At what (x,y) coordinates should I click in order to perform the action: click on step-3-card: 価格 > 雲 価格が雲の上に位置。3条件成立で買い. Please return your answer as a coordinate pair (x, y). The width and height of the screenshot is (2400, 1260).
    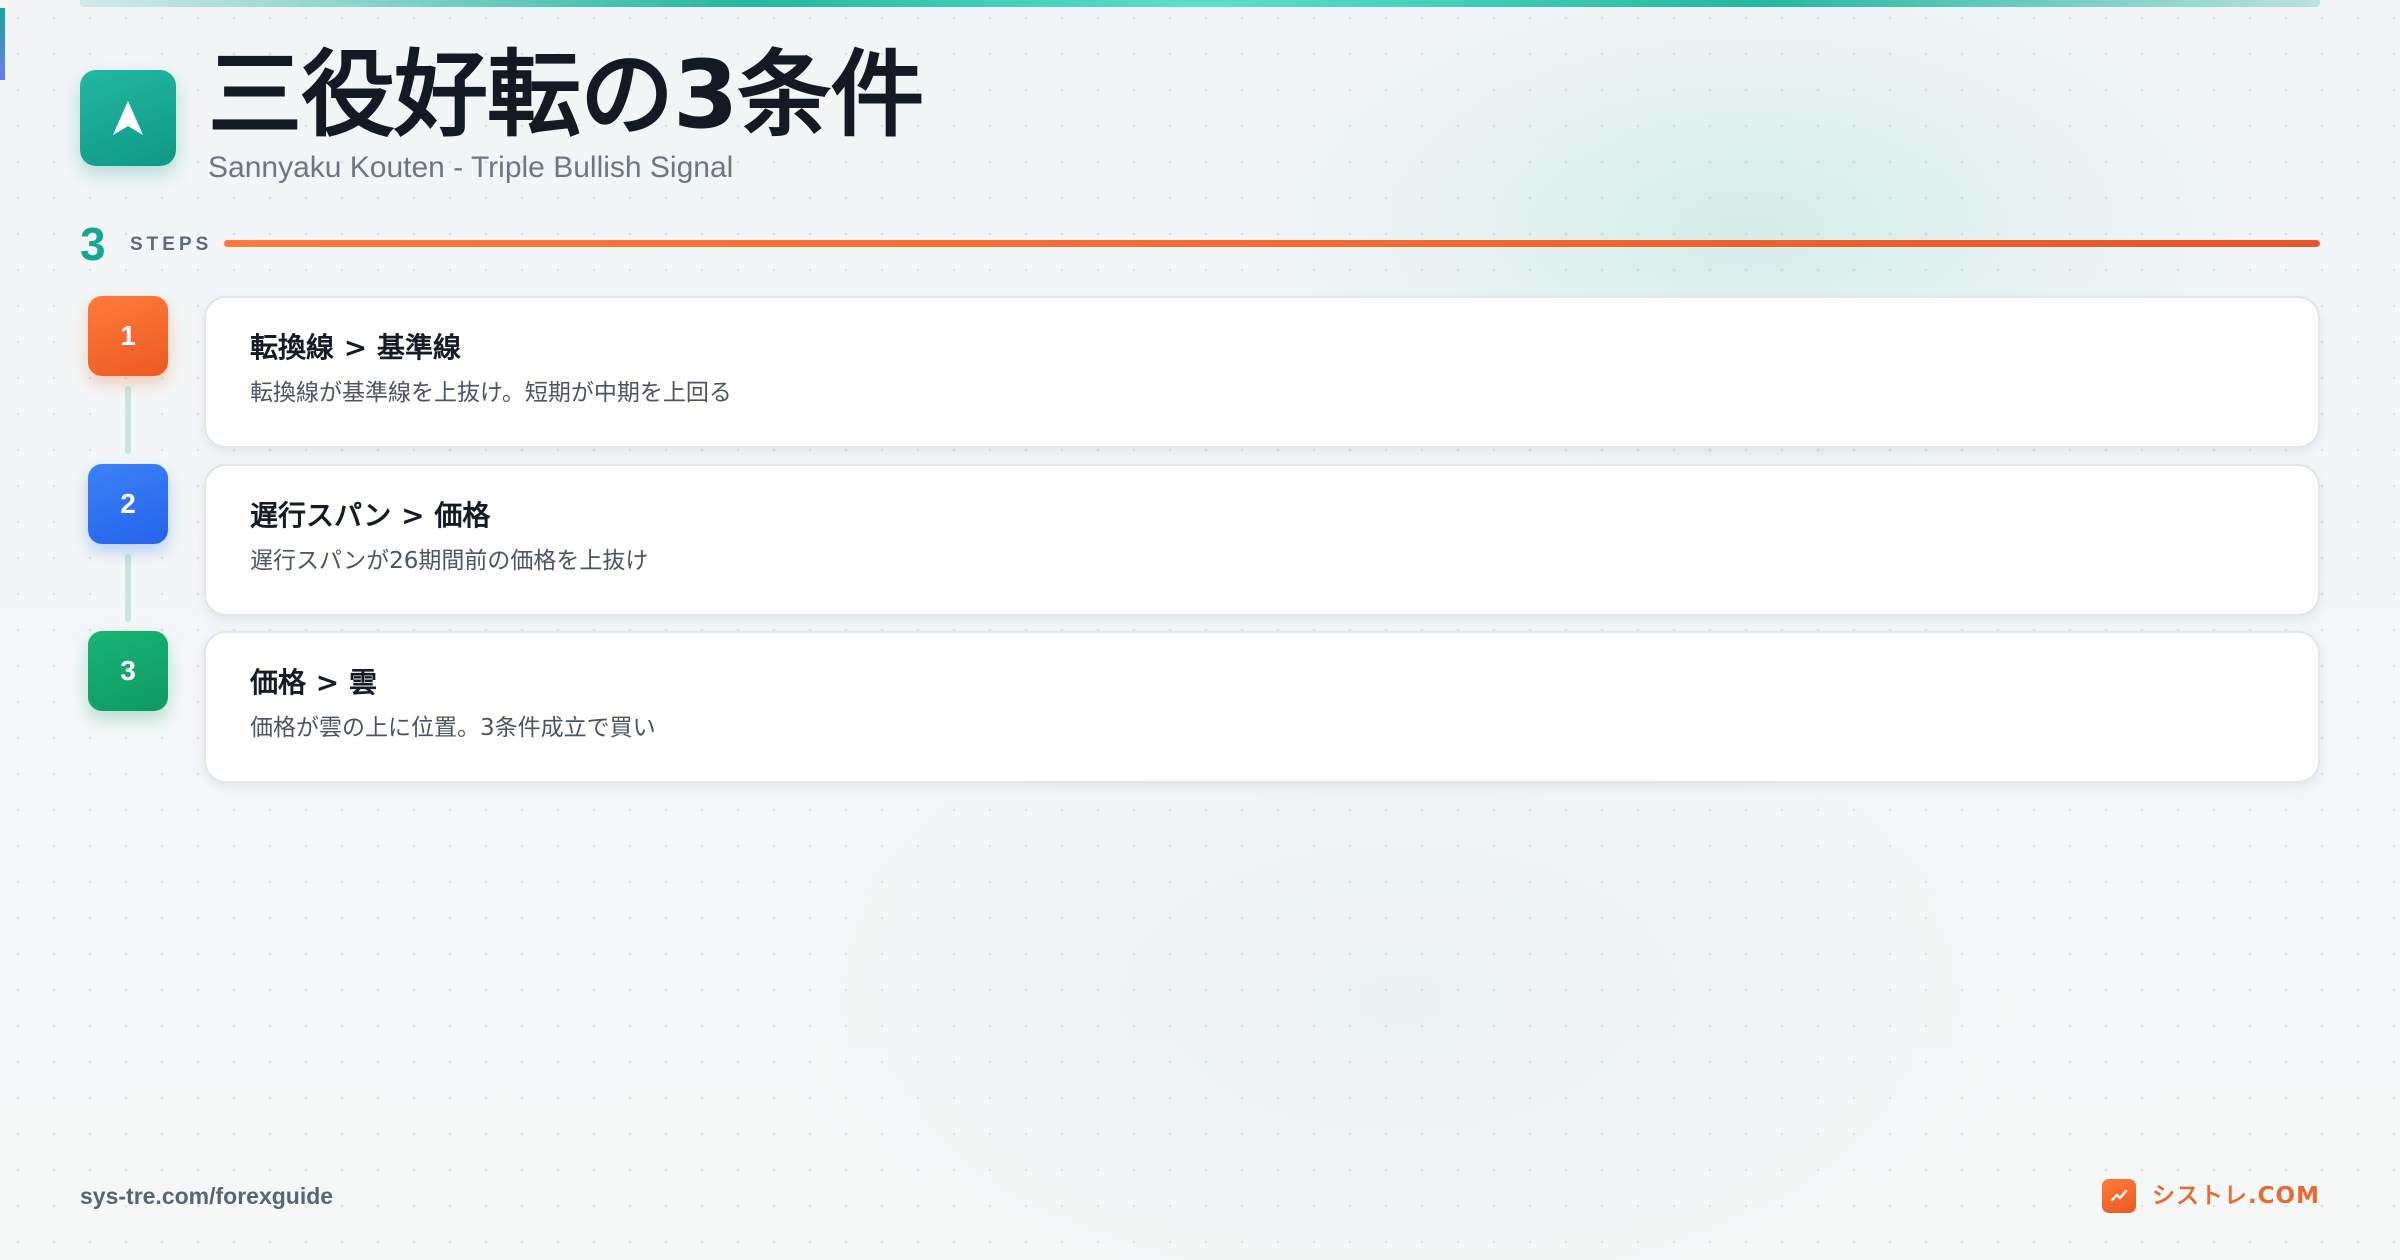
    Looking at the image, I should click on (1262, 707).